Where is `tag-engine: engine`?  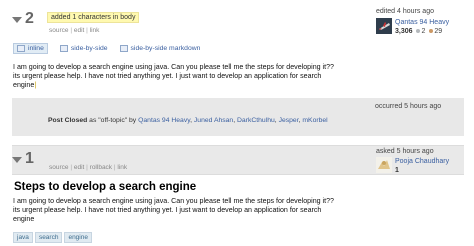
tag-engine: engine is located at coordinates (78, 237).